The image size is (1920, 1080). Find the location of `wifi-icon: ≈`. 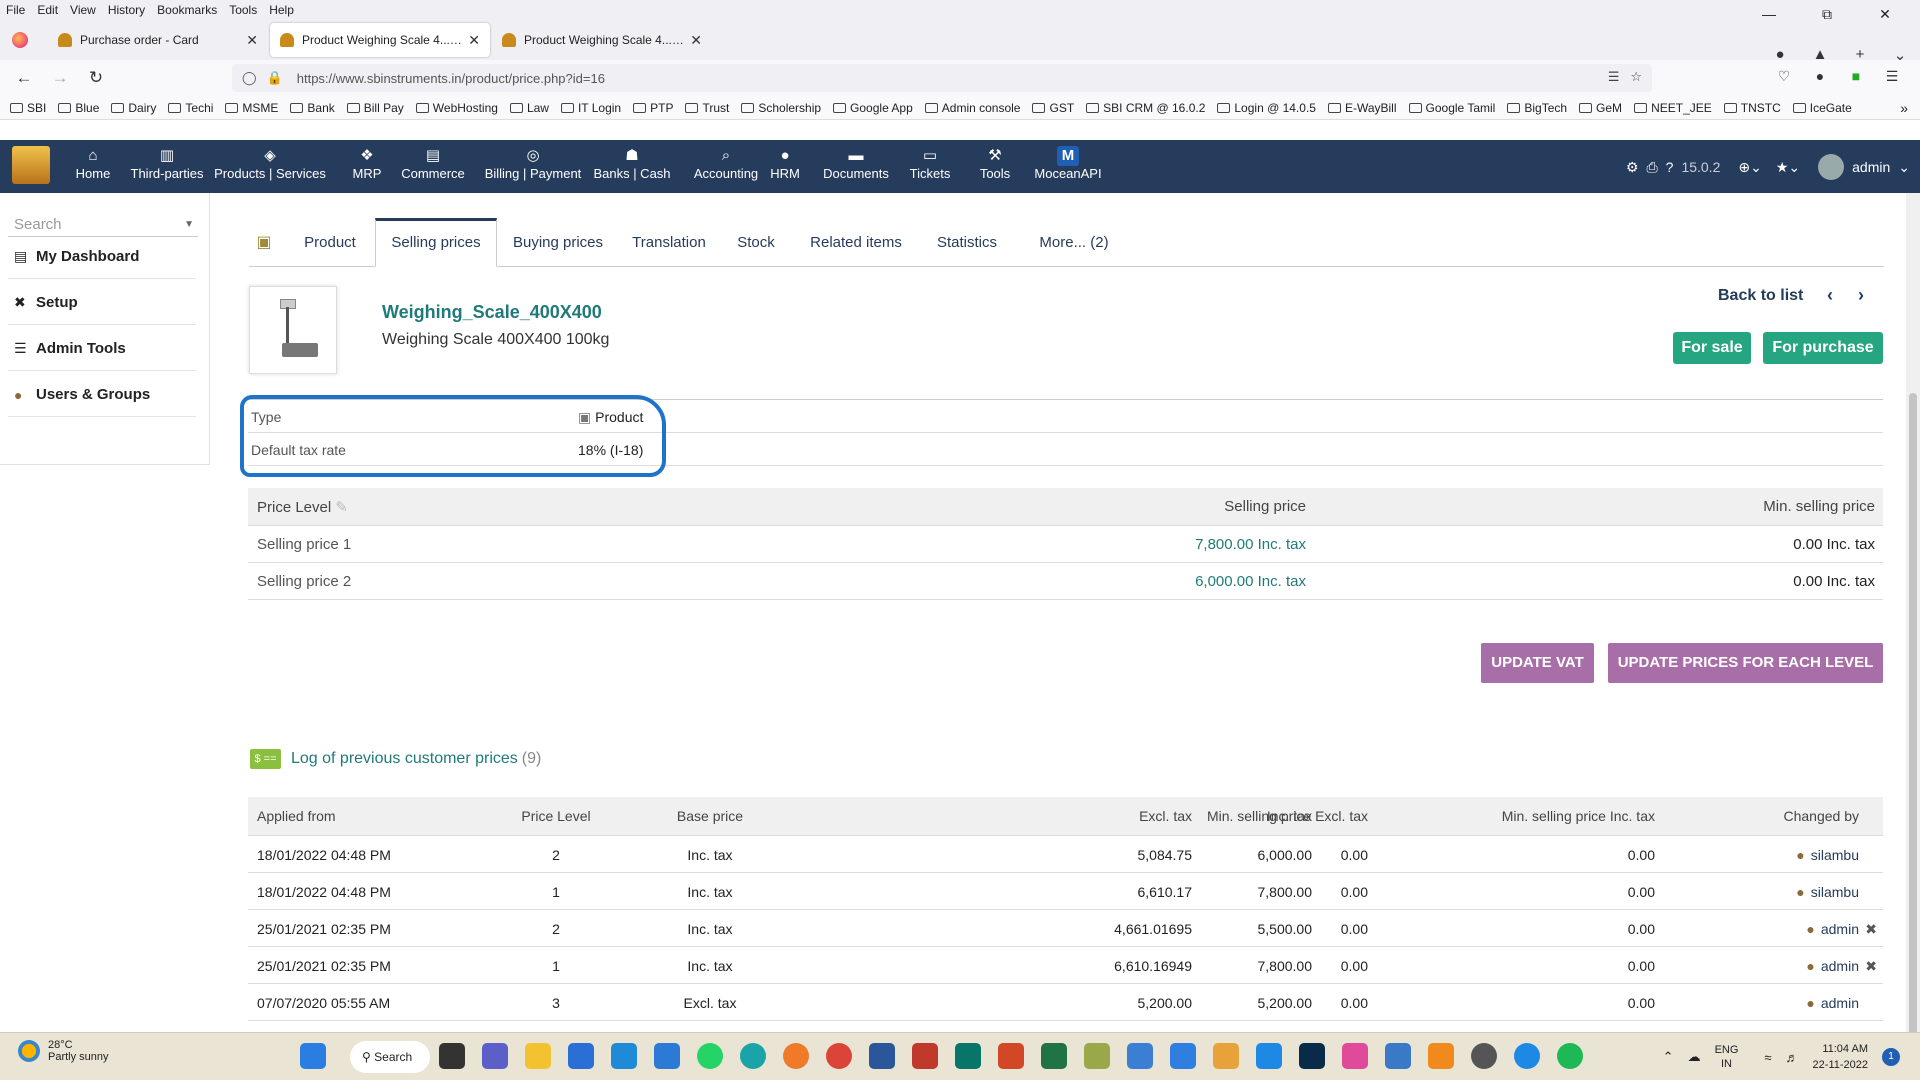

wifi-icon: ≈ is located at coordinates (1767, 1057).